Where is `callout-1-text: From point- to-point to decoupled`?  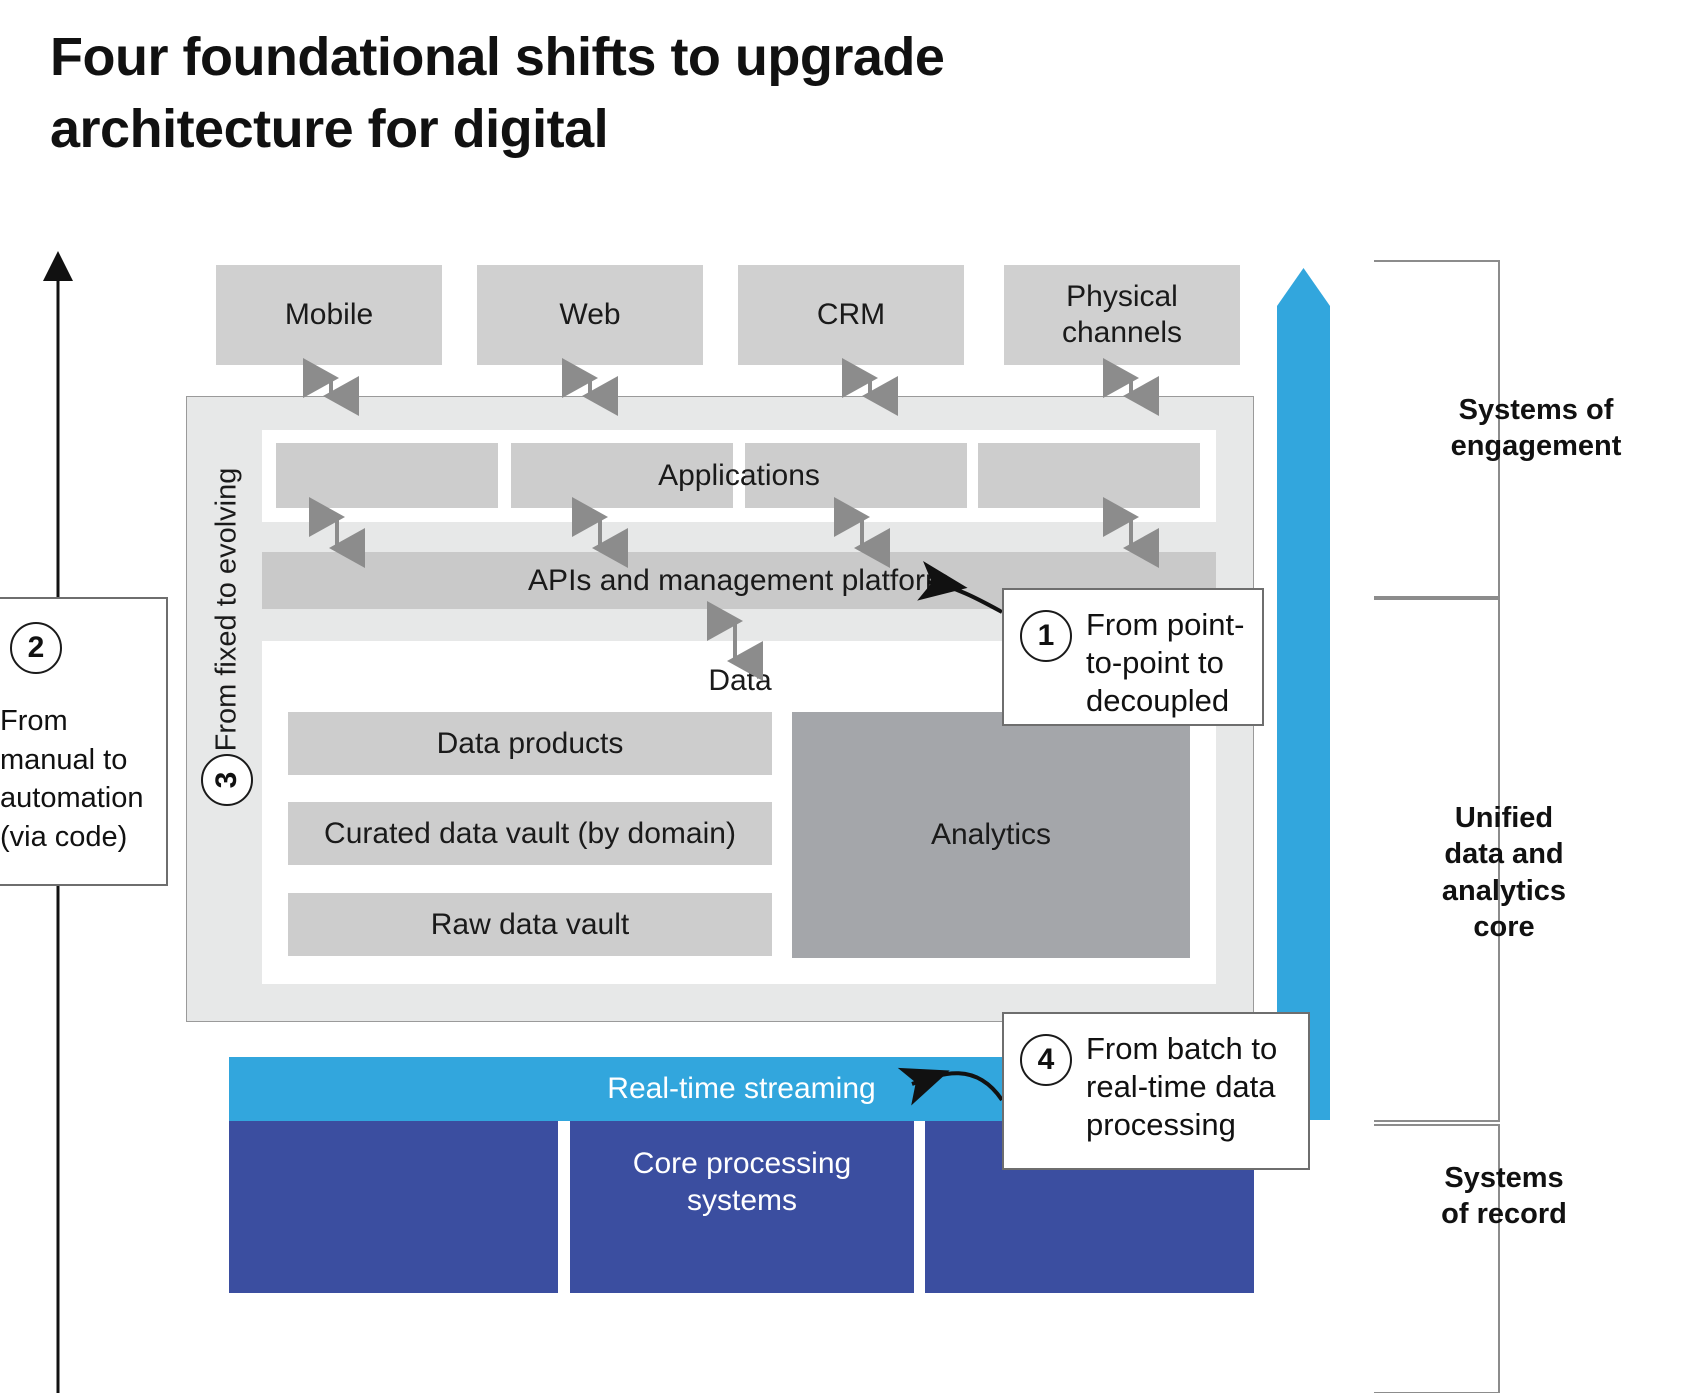
callout-1-text: From point- to-point to decoupled is located at coordinates (1165, 662).